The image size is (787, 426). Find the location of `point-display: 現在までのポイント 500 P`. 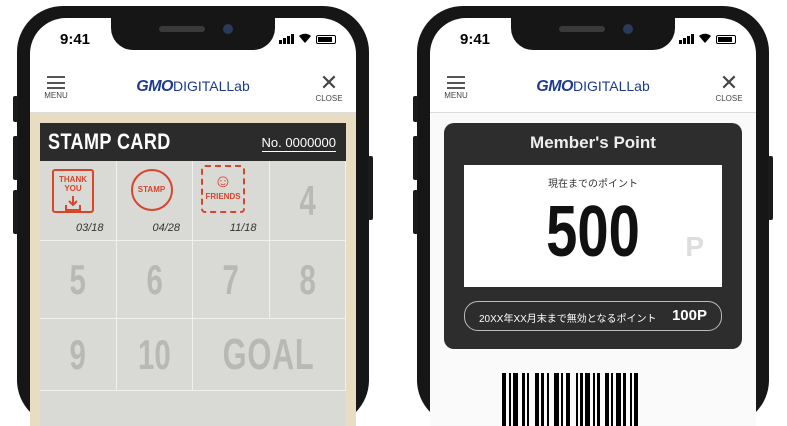

point-display: 現在までのポイント 500 P is located at coordinates (593, 226).